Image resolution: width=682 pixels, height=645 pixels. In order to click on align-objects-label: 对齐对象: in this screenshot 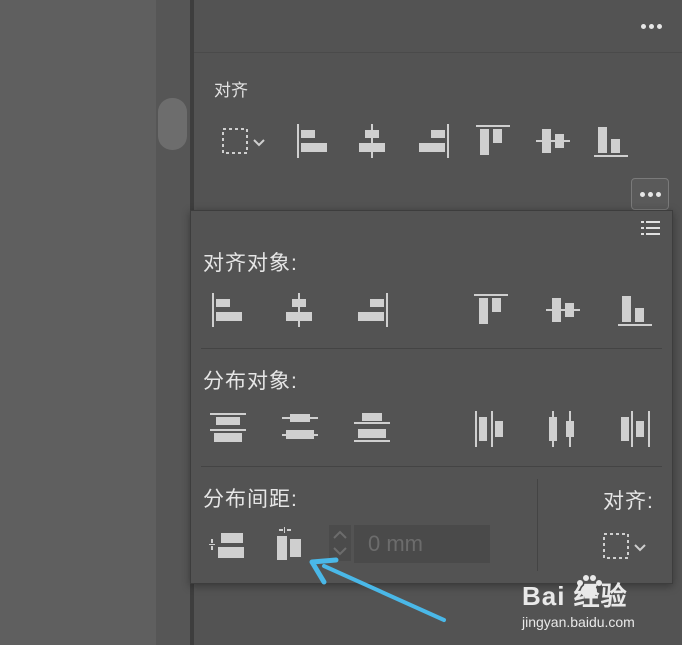, I will do `click(250, 263)`.